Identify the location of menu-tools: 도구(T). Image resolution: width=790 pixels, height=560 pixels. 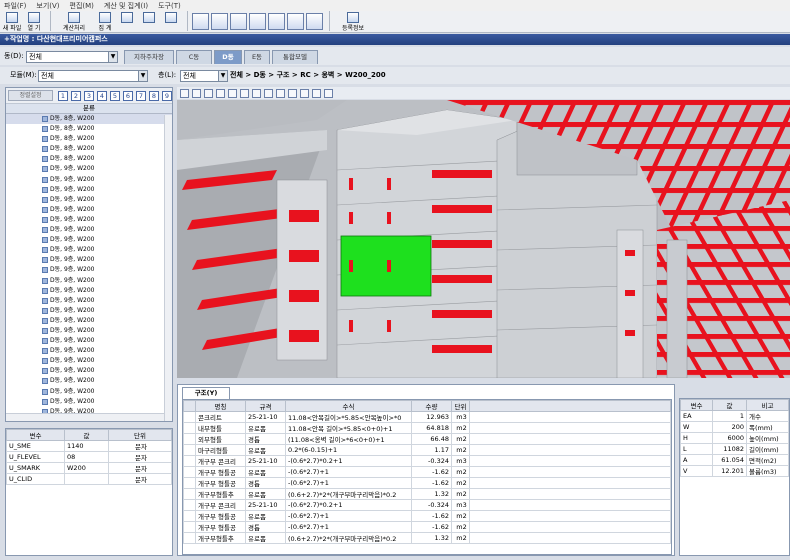
(169, 6).